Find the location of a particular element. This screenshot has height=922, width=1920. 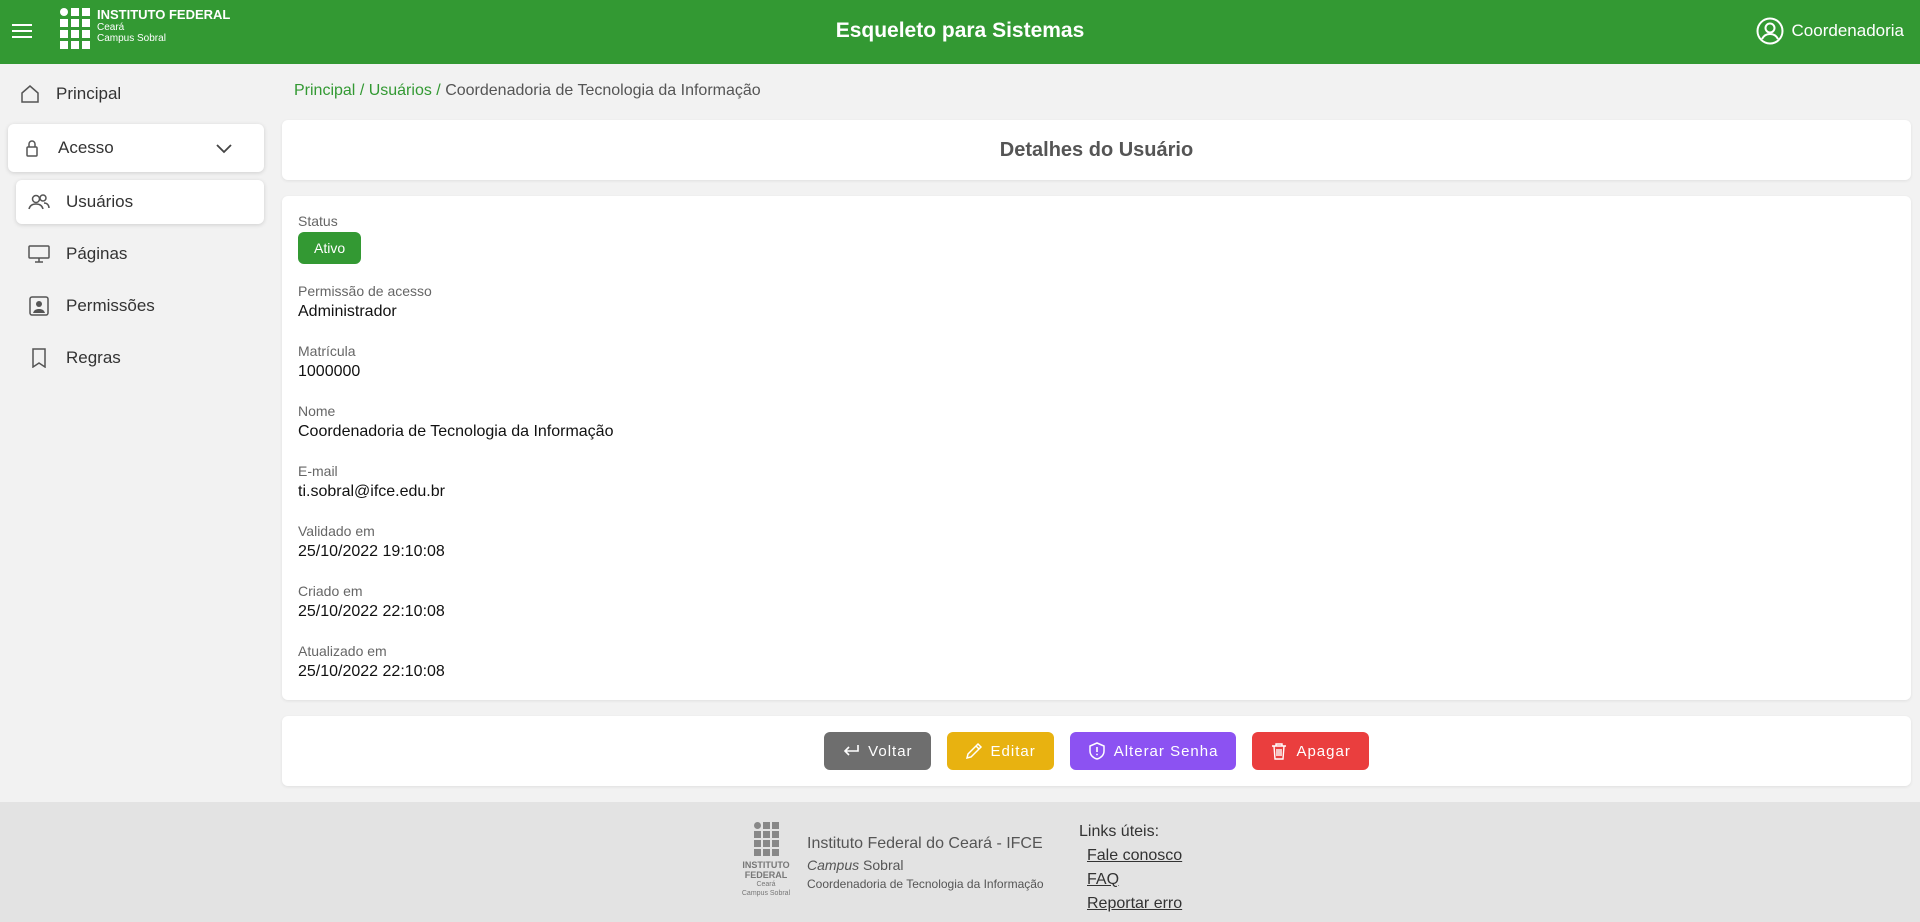

sidebar-item-label: Usuários is located at coordinates (100, 201).